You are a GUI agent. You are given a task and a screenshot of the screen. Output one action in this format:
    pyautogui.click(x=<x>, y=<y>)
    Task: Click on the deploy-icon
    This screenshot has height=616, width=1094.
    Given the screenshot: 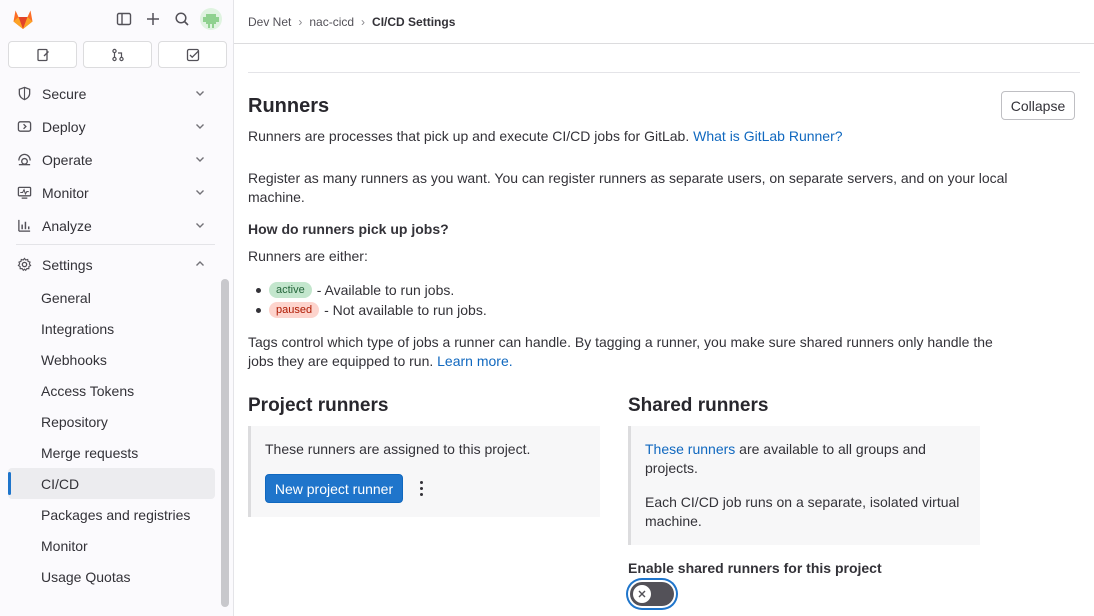 What is the action you would take?
    pyautogui.click(x=24, y=127)
    